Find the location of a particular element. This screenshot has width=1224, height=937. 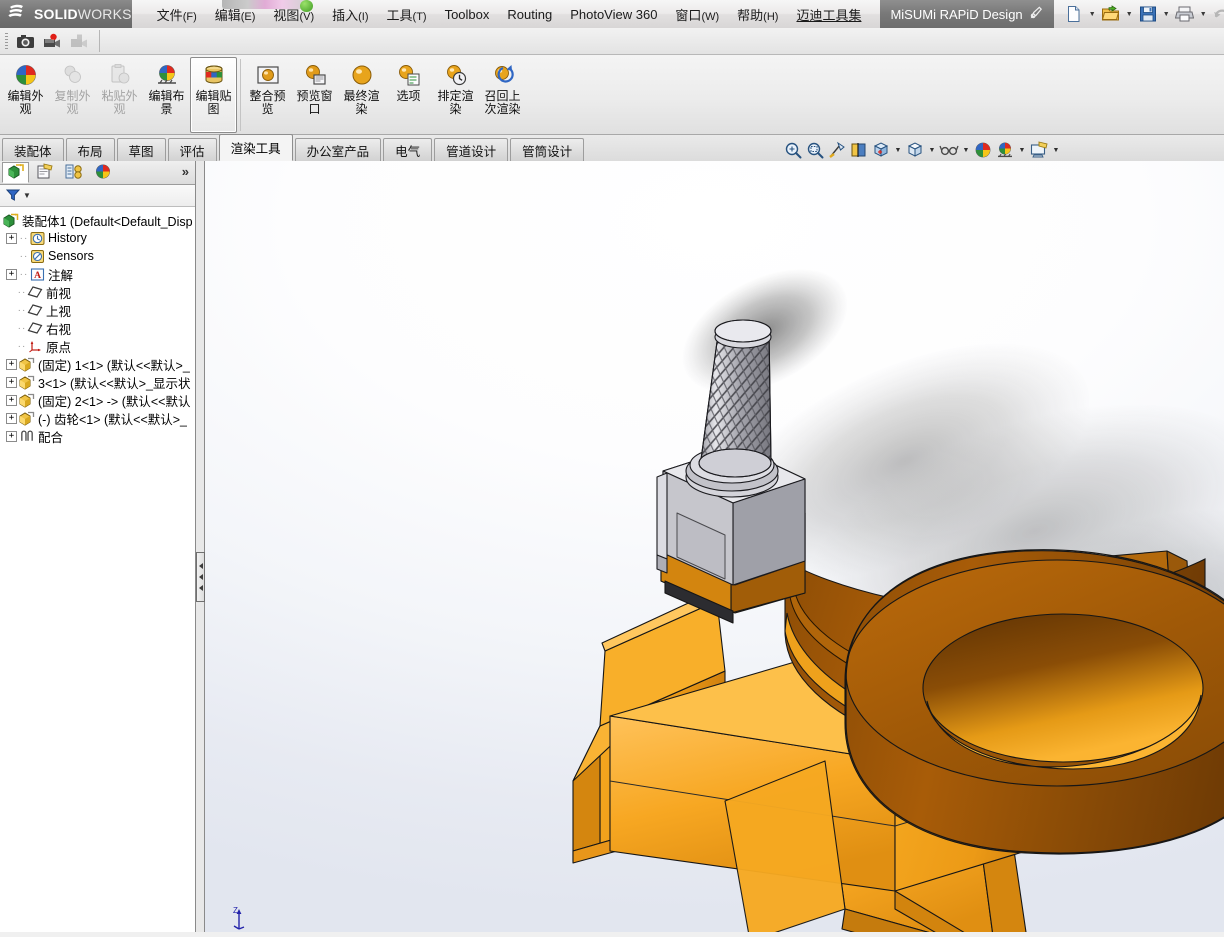

zoom-to-fit-button is located at coordinates (793, 150).